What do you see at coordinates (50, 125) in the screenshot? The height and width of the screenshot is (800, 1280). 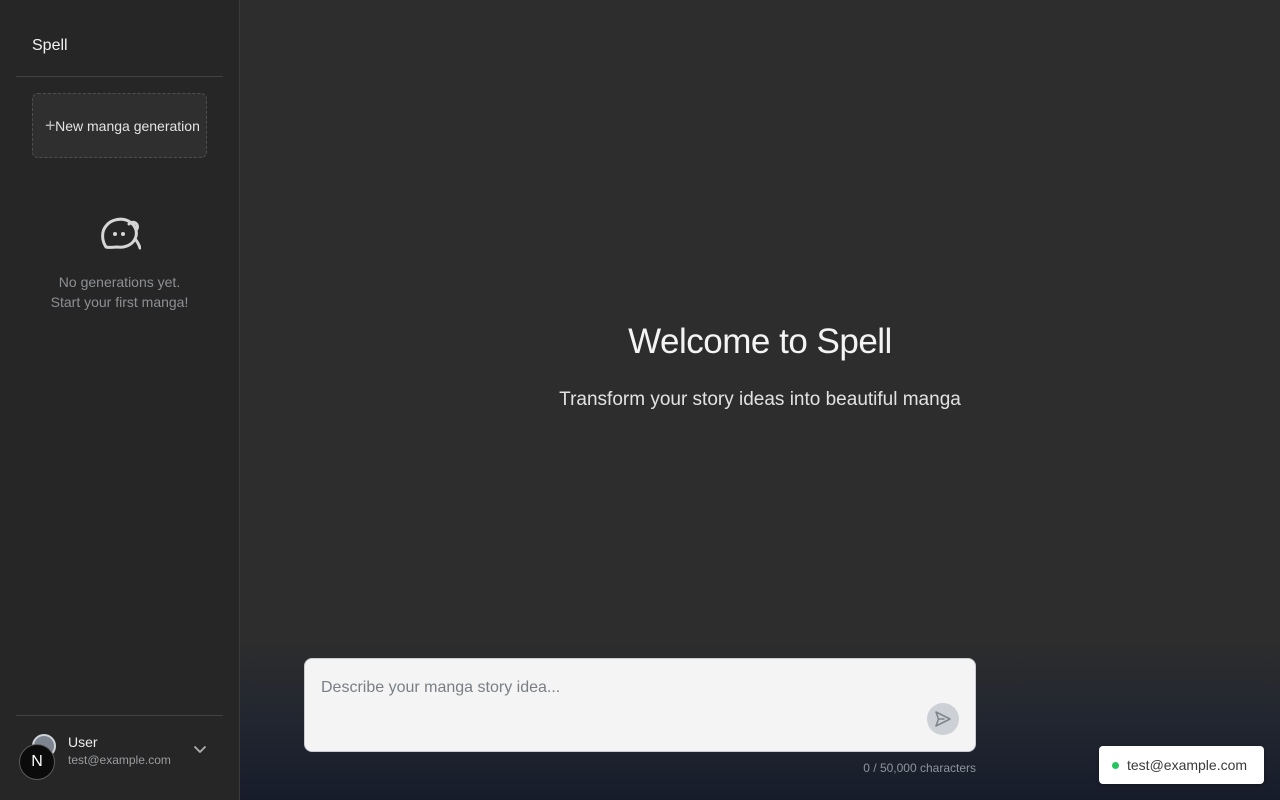 I see `plus-icon: +` at bounding box center [50, 125].